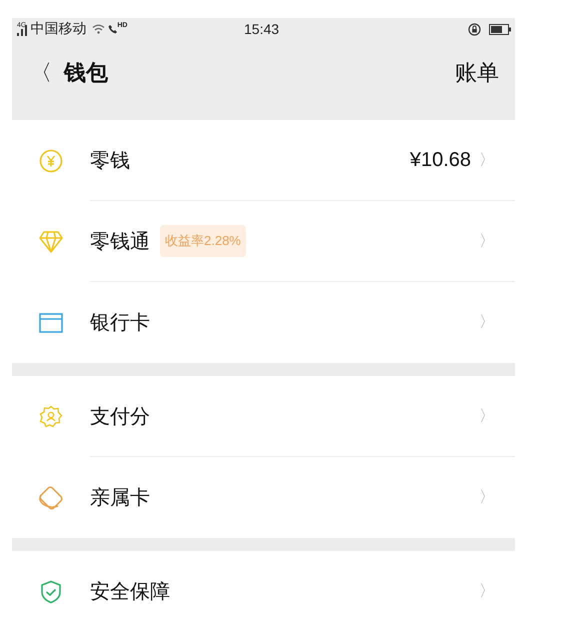 The height and width of the screenshot is (619, 581). Describe the element at coordinates (120, 497) in the screenshot. I see `menu-item-label: 亲属卡` at that location.